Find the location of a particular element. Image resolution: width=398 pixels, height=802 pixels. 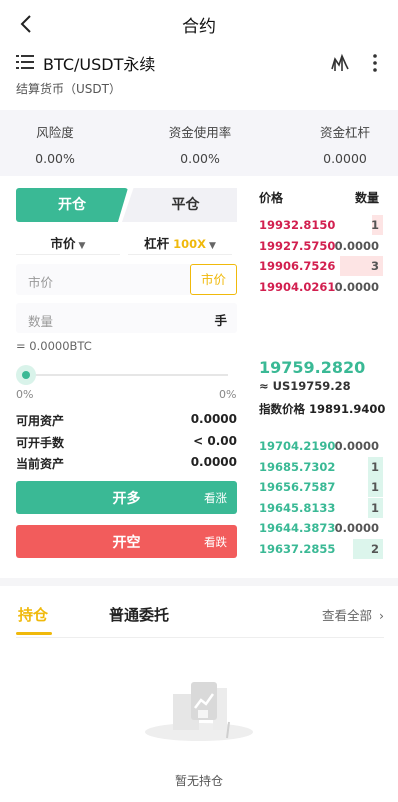

bid-row: 19704.2190 0.0000 is located at coordinates (320, 446).